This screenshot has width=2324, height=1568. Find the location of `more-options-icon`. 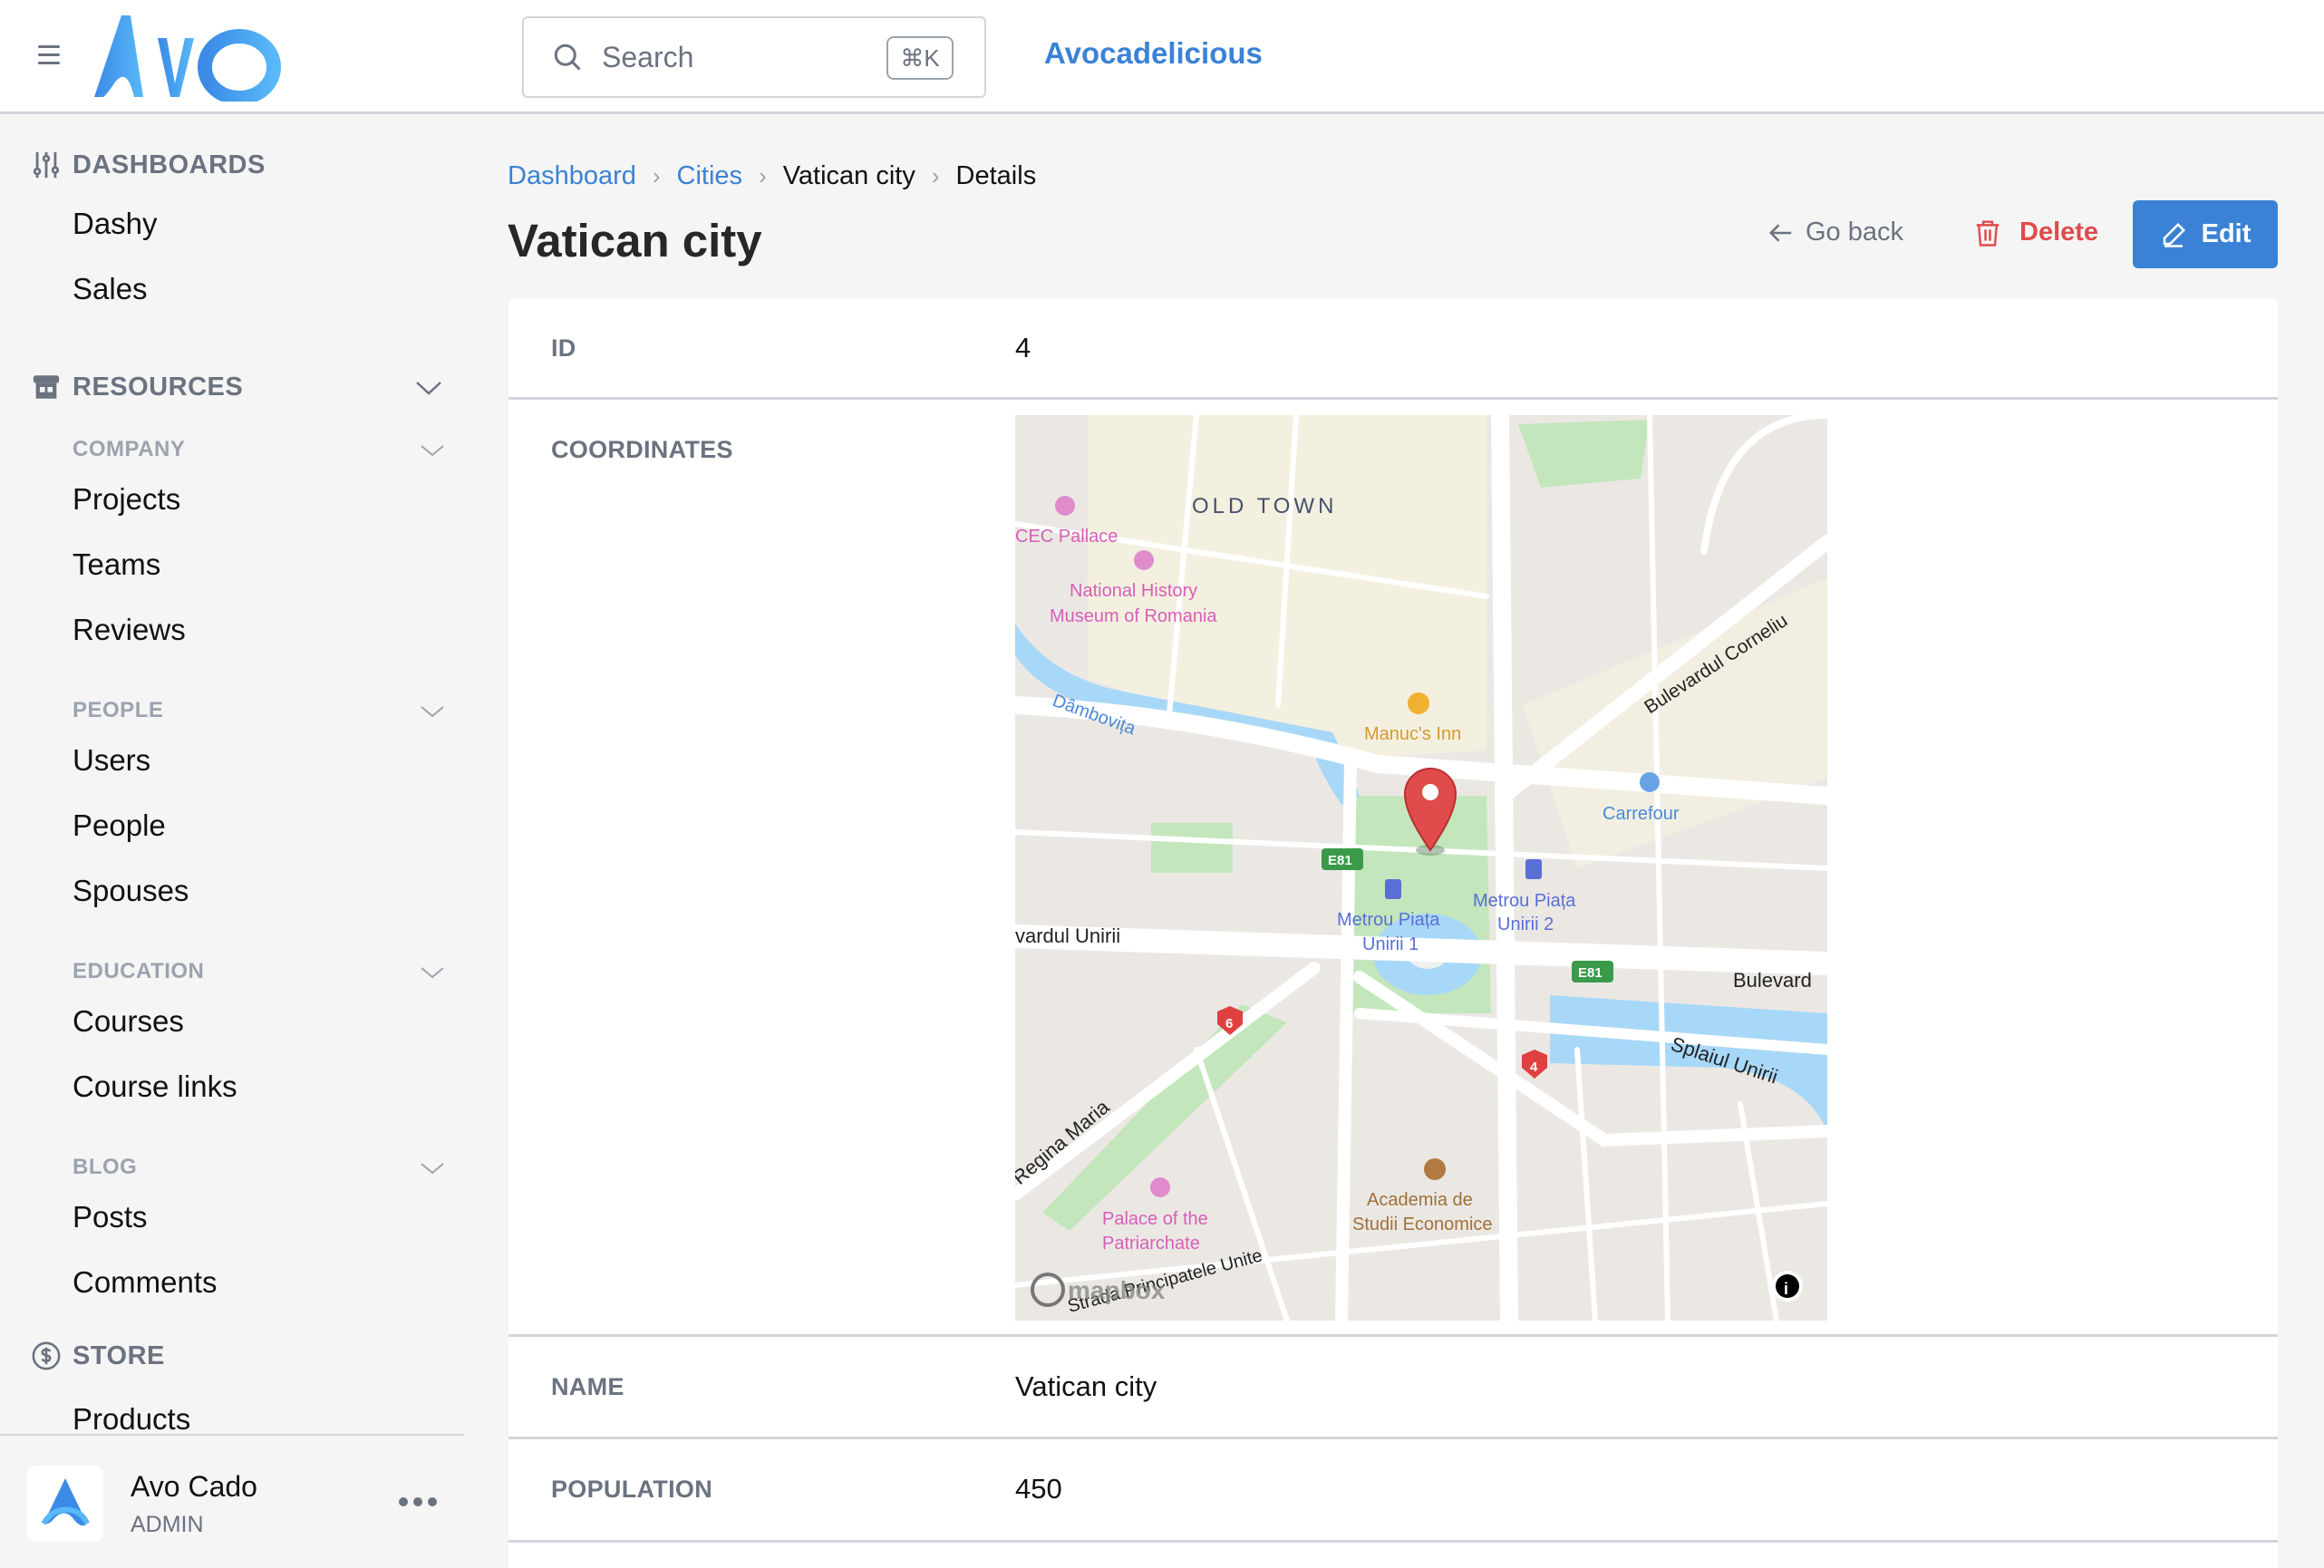

more-options-icon is located at coordinates (418, 1502).